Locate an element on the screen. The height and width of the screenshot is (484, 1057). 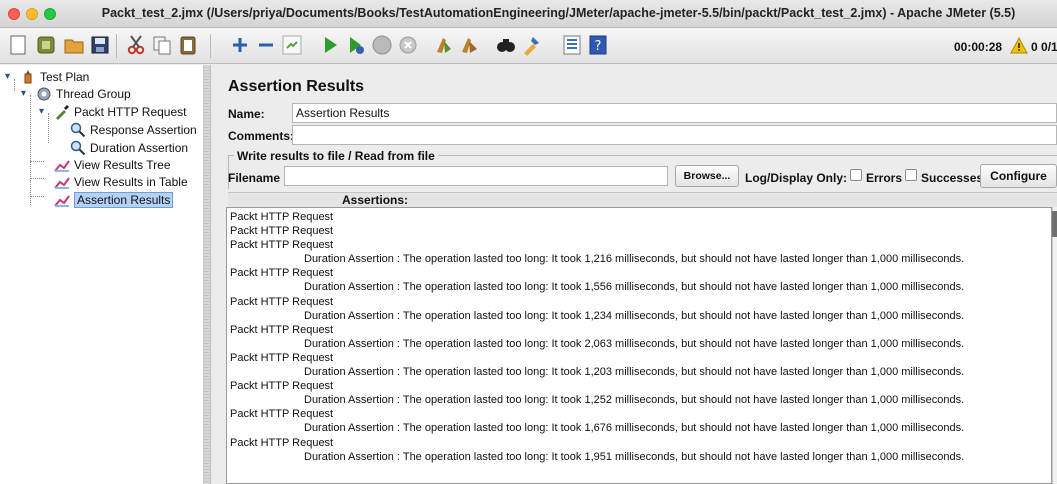
error-and-thread-count: 0 0/10 is located at coordinates (1044, 47).